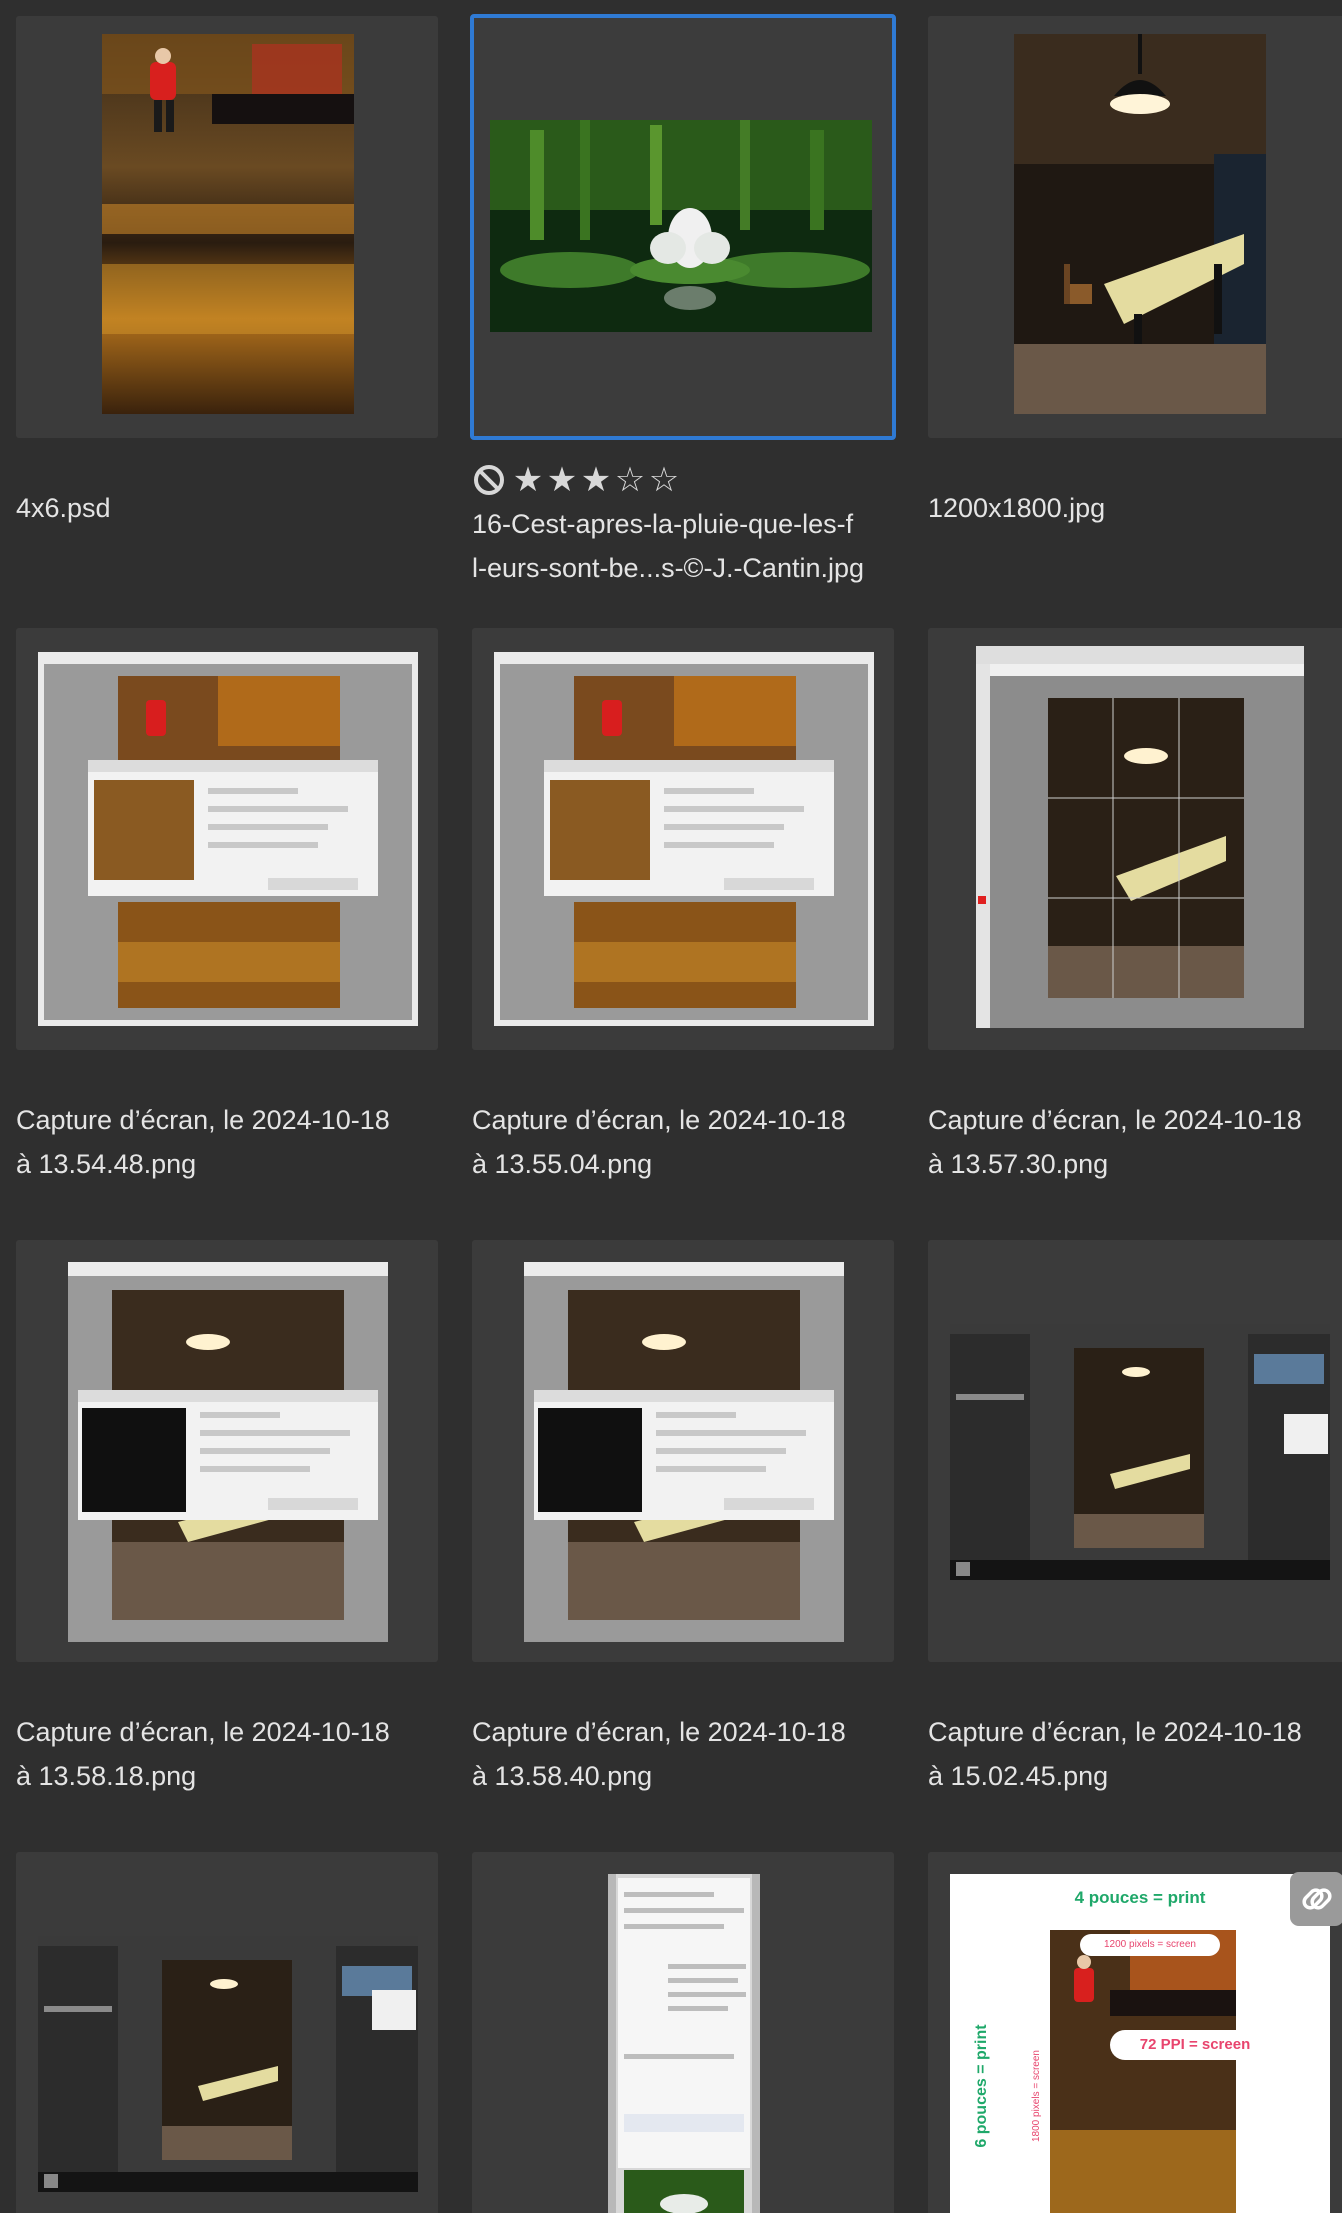 This screenshot has height=2213, width=1342. Describe the element at coordinates (63, 508) in the screenshot. I see `photo-filename: 4x6.psd` at that location.